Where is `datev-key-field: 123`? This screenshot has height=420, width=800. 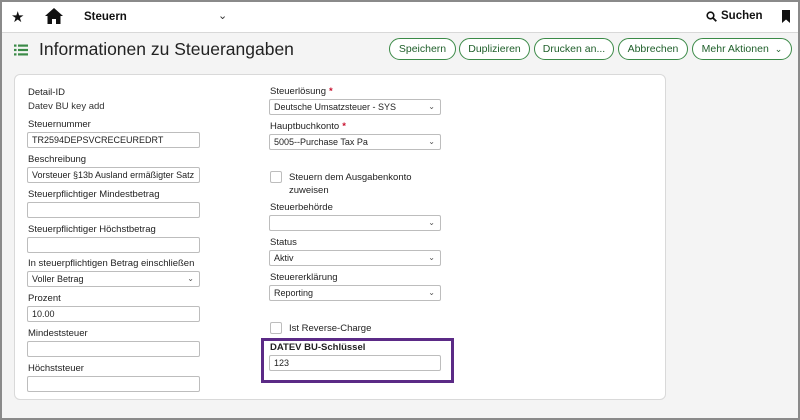 datev-key-field: 123 is located at coordinates (355, 363).